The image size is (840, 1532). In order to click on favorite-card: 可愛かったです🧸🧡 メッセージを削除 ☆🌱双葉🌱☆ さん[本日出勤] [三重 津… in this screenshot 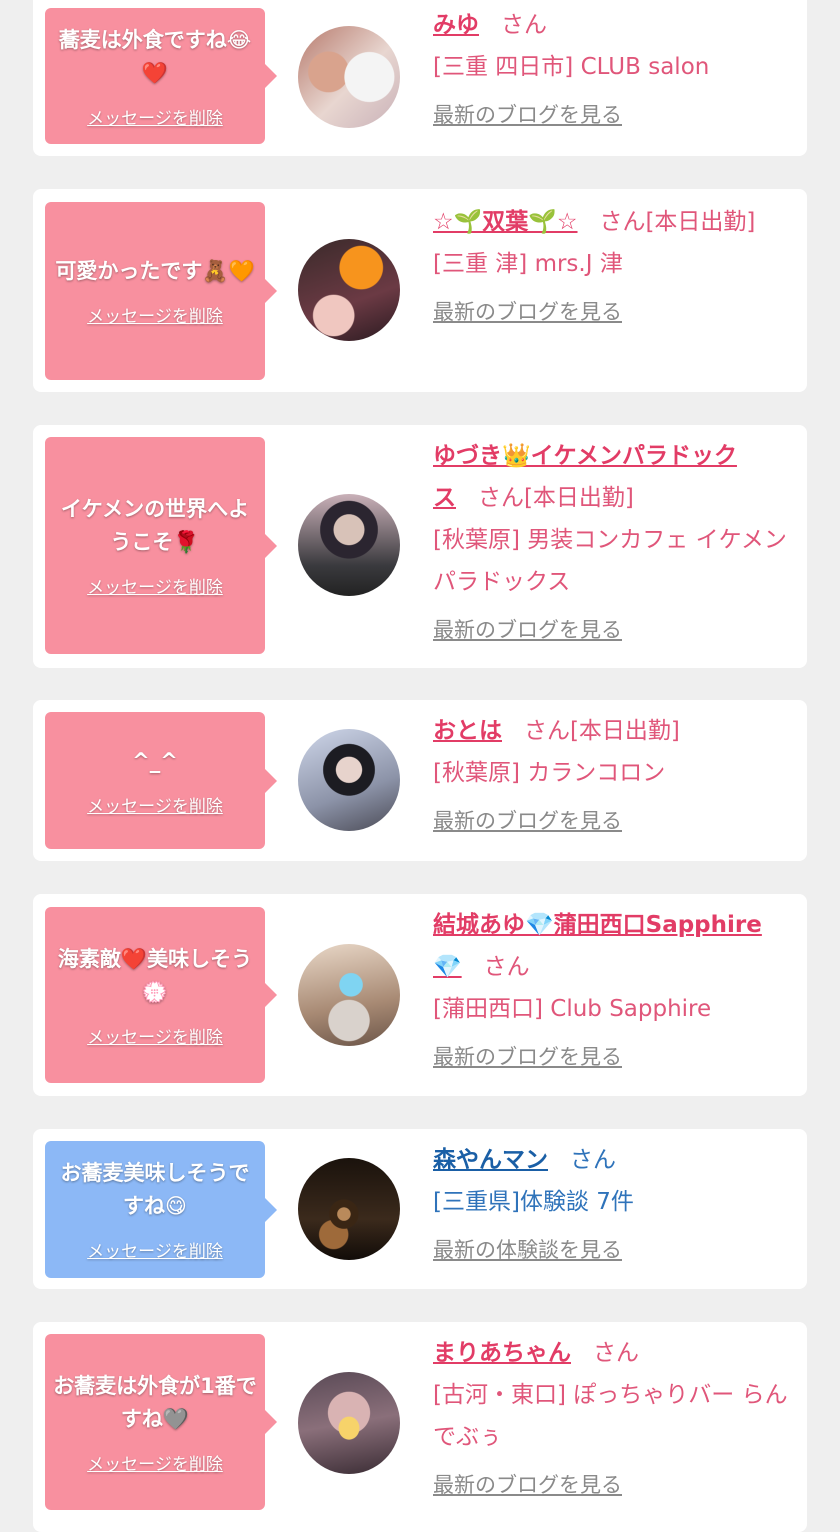, I will do `click(420, 290)`.